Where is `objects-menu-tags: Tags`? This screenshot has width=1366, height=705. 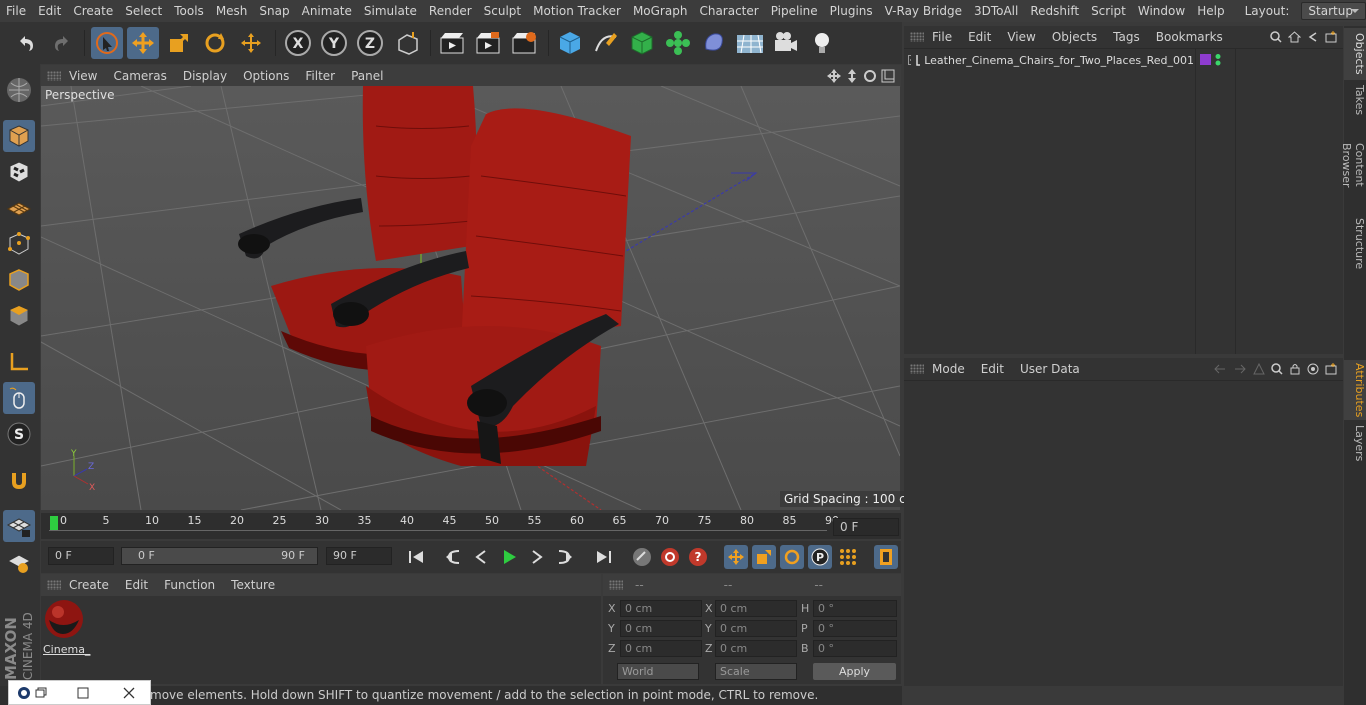 objects-menu-tags: Tags is located at coordinates (1126, 37).